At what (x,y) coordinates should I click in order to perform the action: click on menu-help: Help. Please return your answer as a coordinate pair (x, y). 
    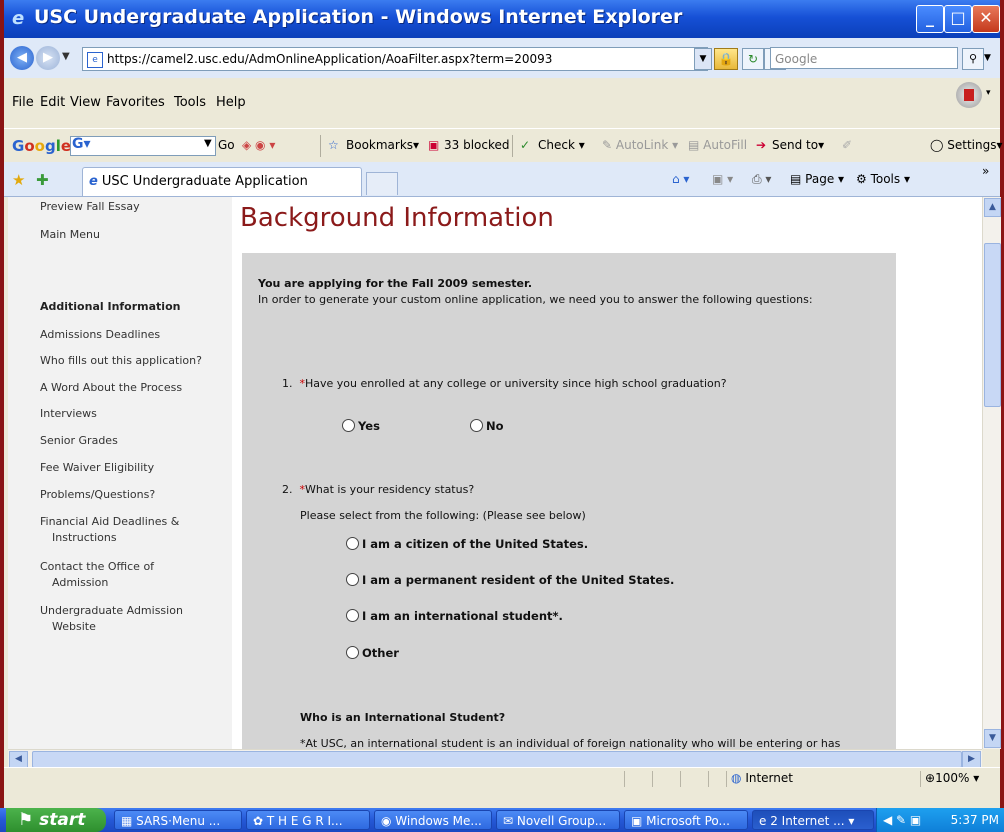
    Looking at the image, I should click on (231, 102).